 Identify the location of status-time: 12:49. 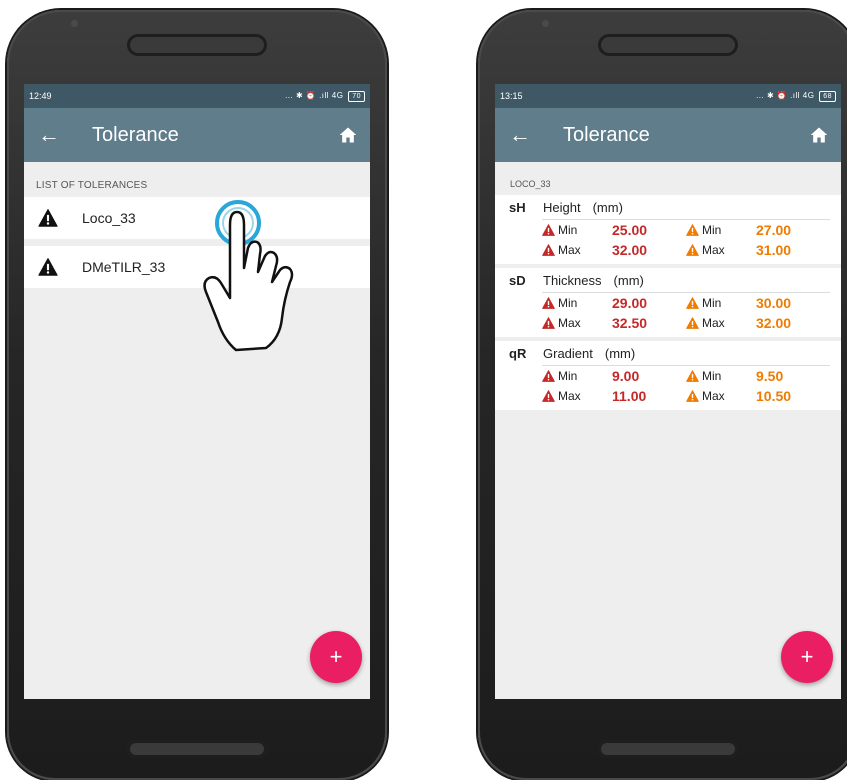
(40, 96).